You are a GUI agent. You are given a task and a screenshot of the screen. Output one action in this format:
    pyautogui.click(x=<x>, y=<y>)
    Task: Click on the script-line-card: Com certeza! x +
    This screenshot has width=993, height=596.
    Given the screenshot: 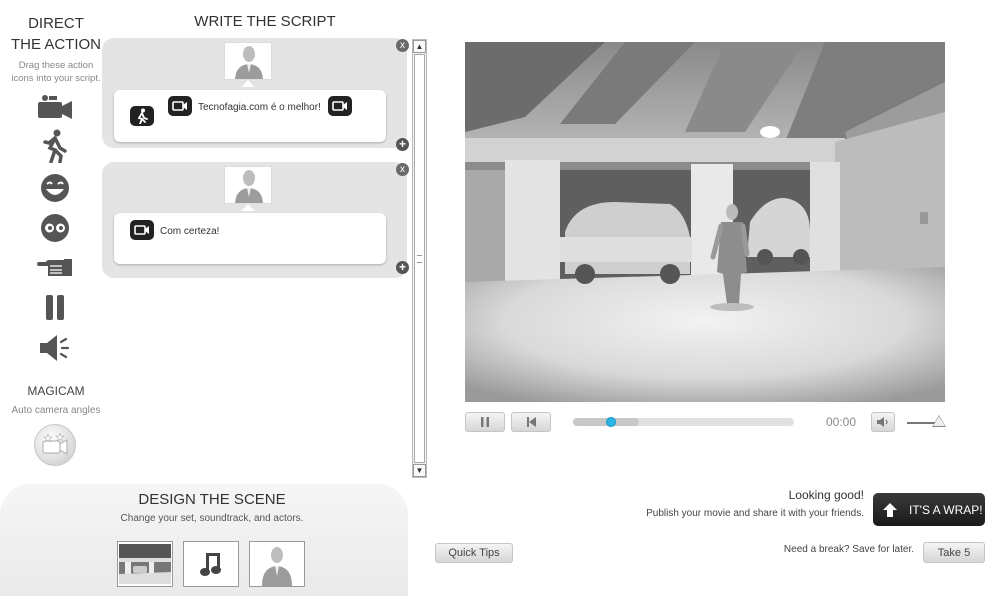 What is the action you would take?
    pyautogui.click(x=255, y=220)
    